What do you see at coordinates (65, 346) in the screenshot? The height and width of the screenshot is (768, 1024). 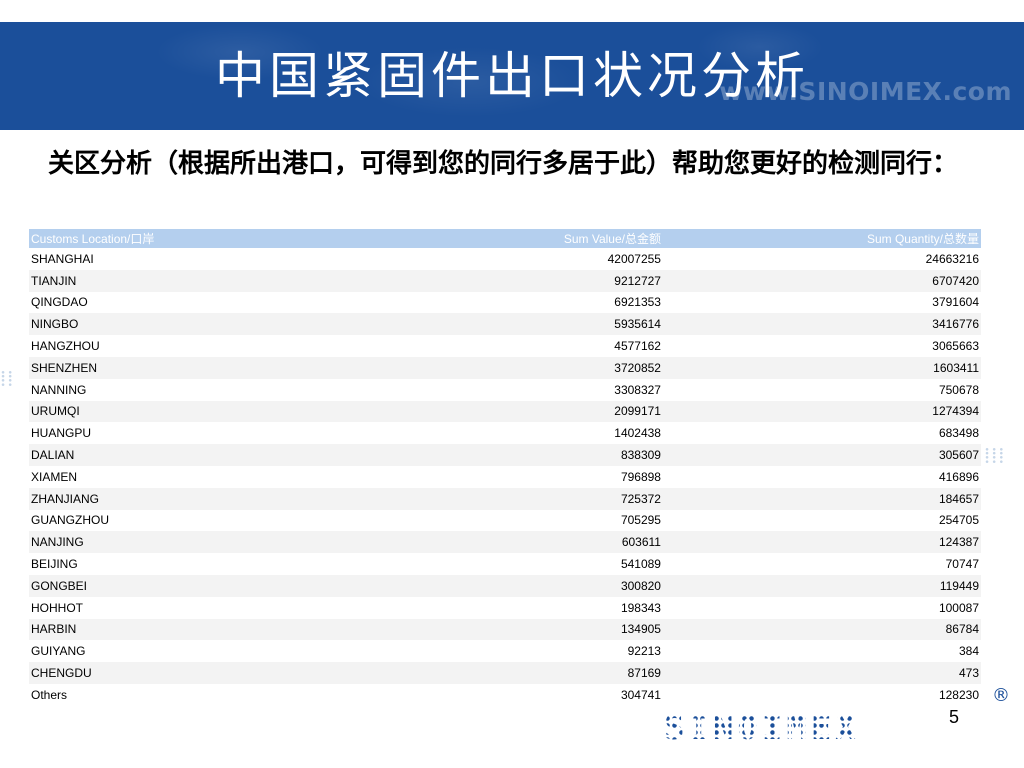 I see `cell-location: HANGZHOU` at bounding box center [65, 346].